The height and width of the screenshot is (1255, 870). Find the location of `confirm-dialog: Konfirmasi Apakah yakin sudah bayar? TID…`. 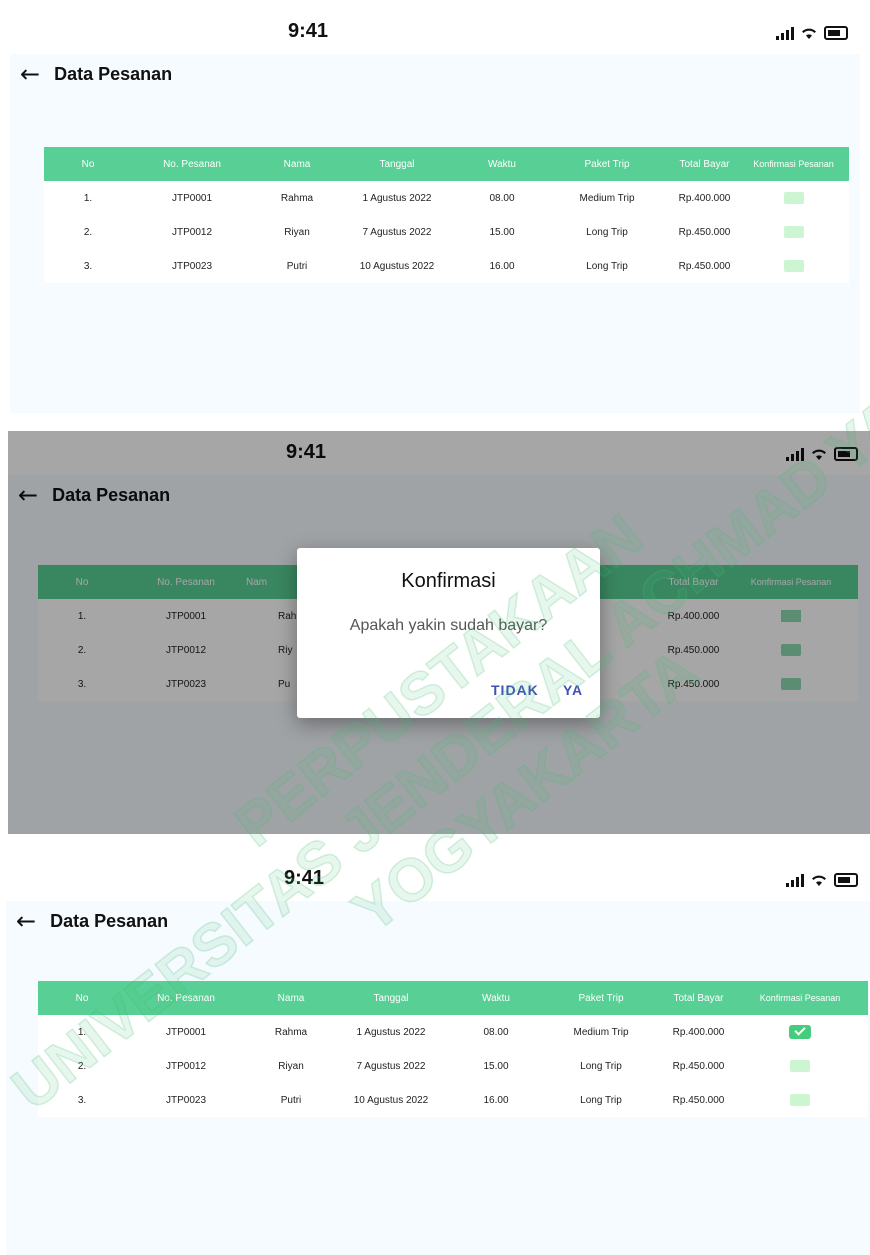

confirm-dialog: Konfirmasi Apakah yakin sudah bayar? TID… is located at coordinates (448, 633).